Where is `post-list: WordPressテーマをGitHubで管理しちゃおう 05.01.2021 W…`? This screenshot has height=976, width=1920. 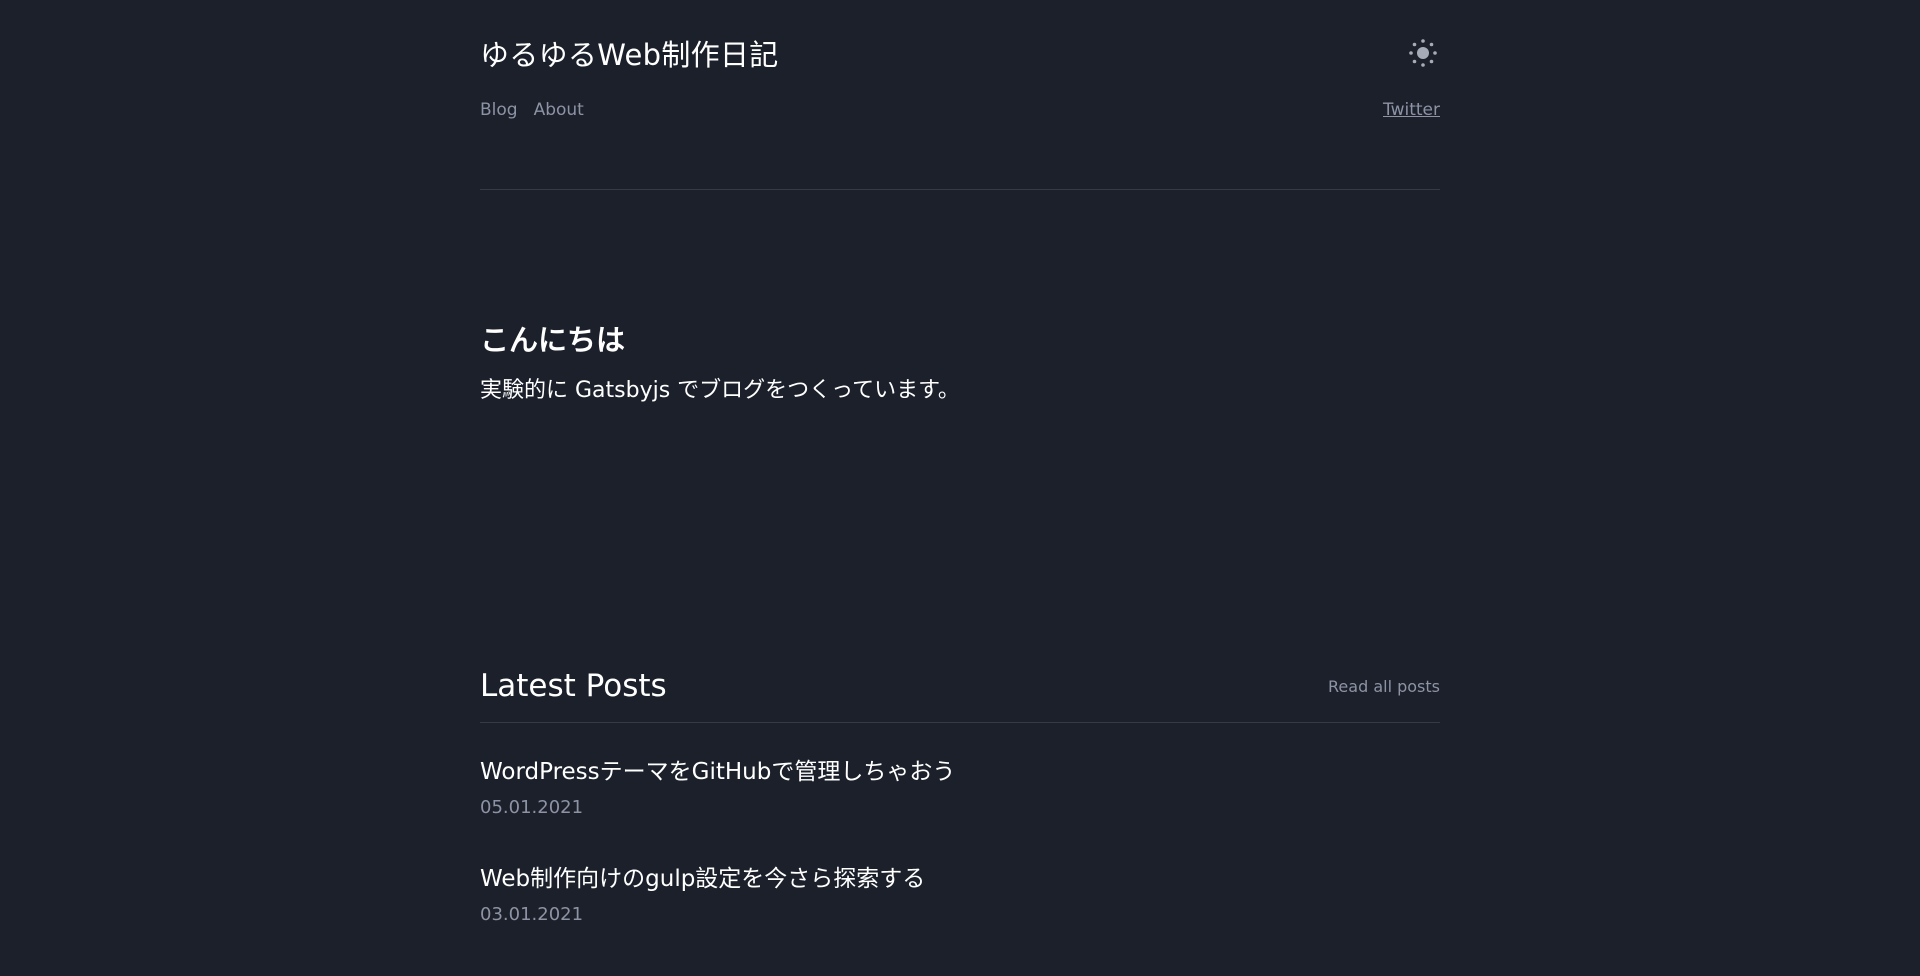 post-list: WordPressテーマをGitHubで管理しちゃおう 05.01.2021 W… is located at coordinates (960, 862).